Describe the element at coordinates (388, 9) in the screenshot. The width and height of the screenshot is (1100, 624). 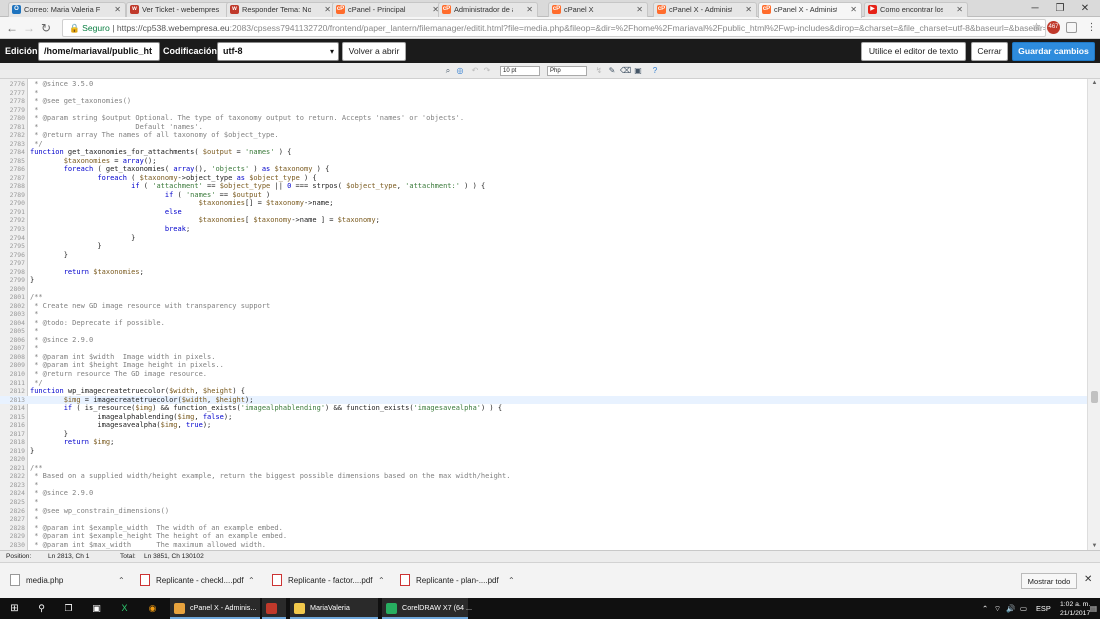
I see `browser-tab: cP cPanel - Principal ✕` at that location.